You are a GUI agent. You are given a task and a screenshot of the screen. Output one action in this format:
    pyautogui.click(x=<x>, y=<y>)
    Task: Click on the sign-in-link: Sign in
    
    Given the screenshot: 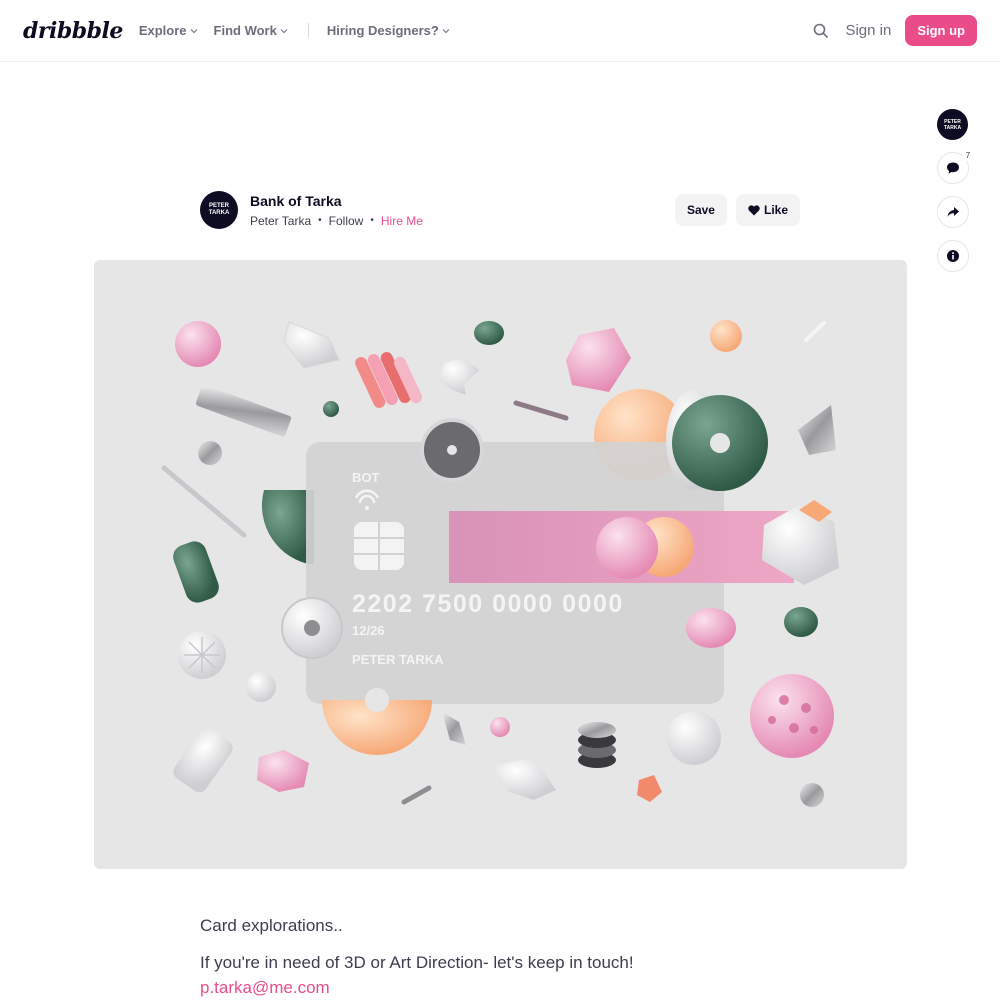 What is the action you would take?
    pyautogui.click(x=868, y=30)
    